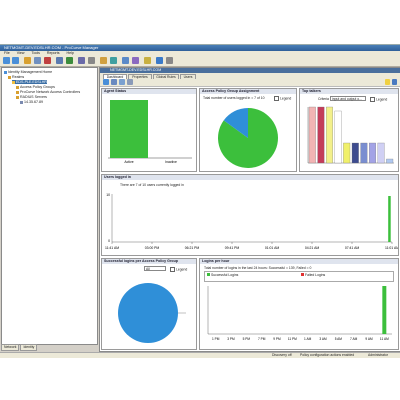 The width and height of the screenshot is (400, 400). Describe the element at coordinates (231, 339) in the screenshot. I see `x-tick-label: 3 PM` at that location.